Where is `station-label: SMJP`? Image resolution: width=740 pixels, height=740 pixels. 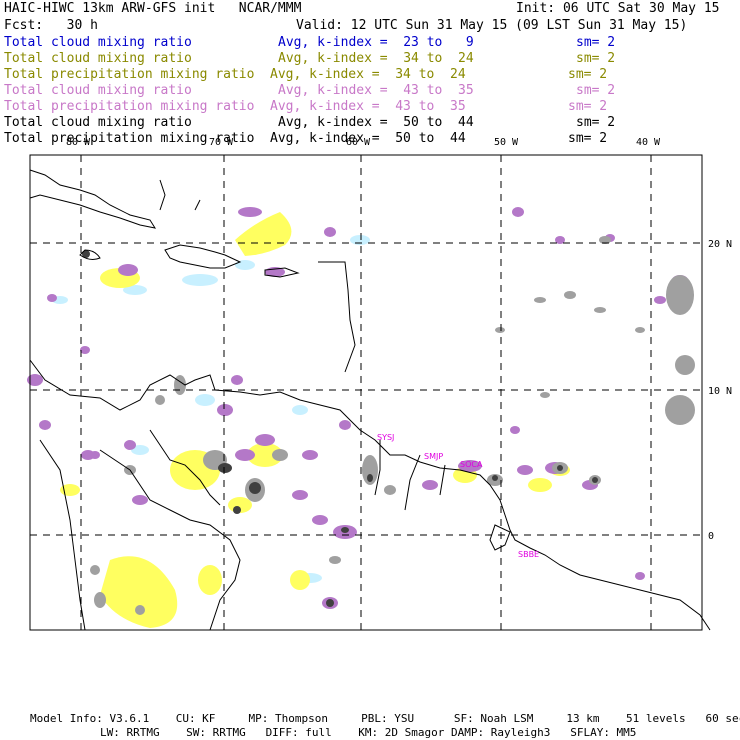
station-label: SMJP is located at coordinates (433, 456).